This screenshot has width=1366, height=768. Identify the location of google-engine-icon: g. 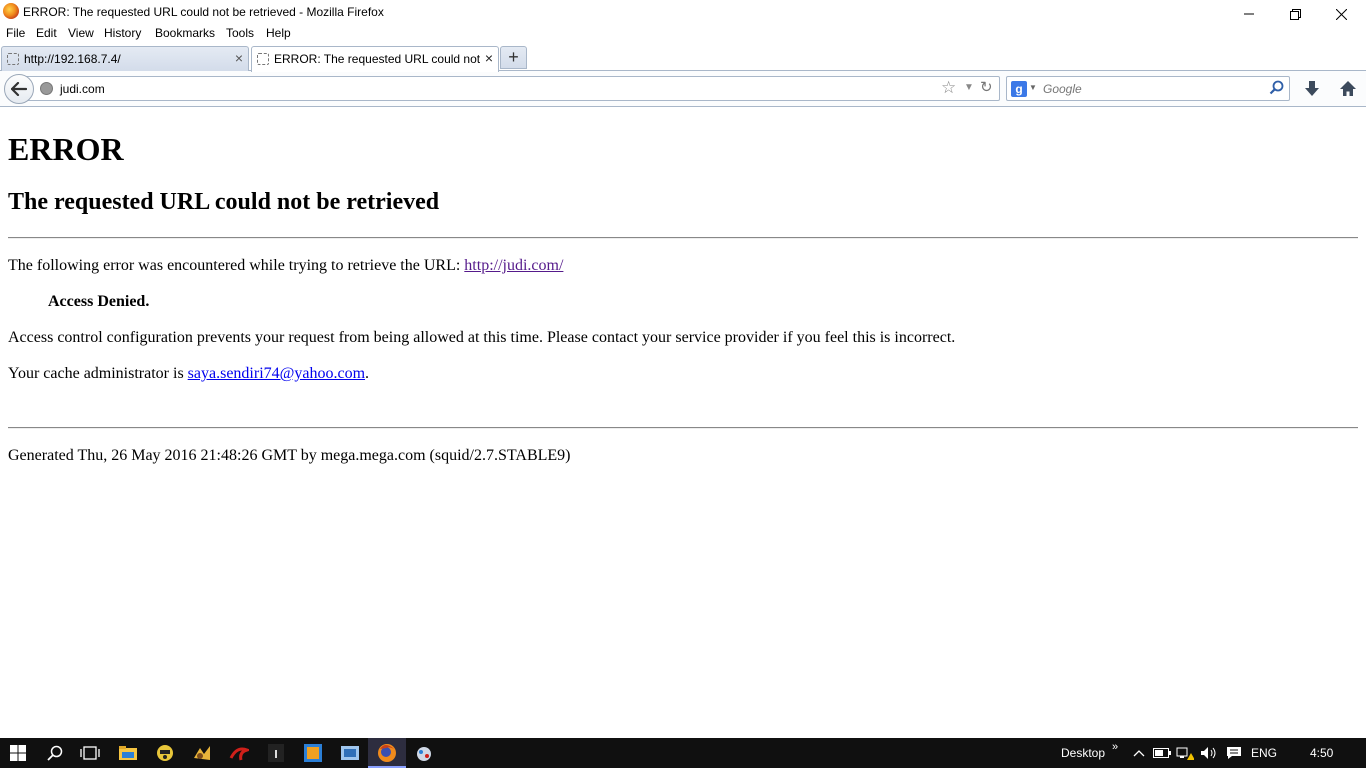
(1019, 89).